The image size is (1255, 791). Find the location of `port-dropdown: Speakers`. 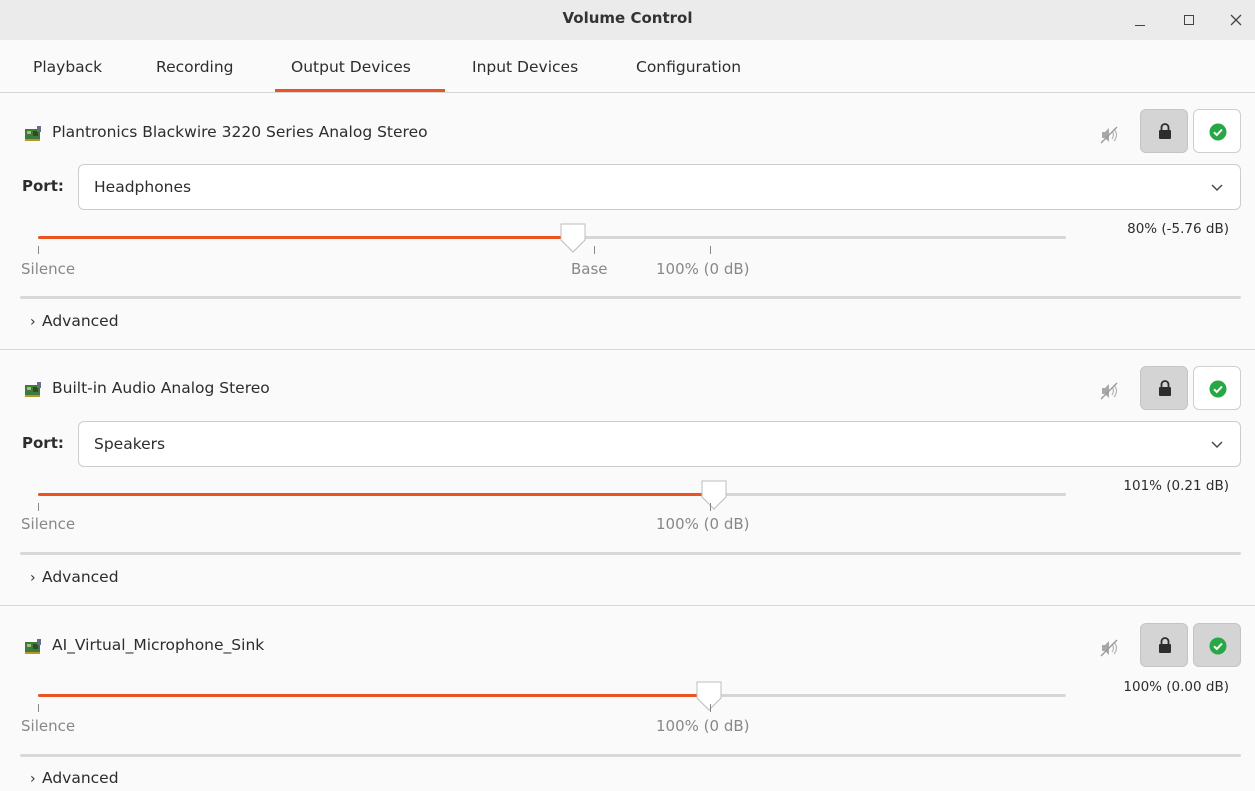

port-dropdown: Speakers is located at coordinates (659, 444).